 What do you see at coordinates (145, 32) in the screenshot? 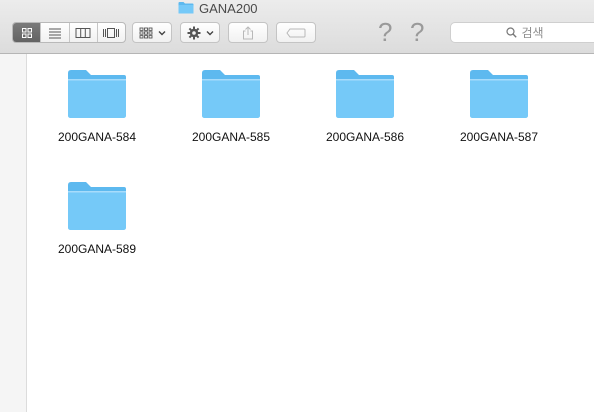
I see `arrange-icon` at bounding box center [145, 32].